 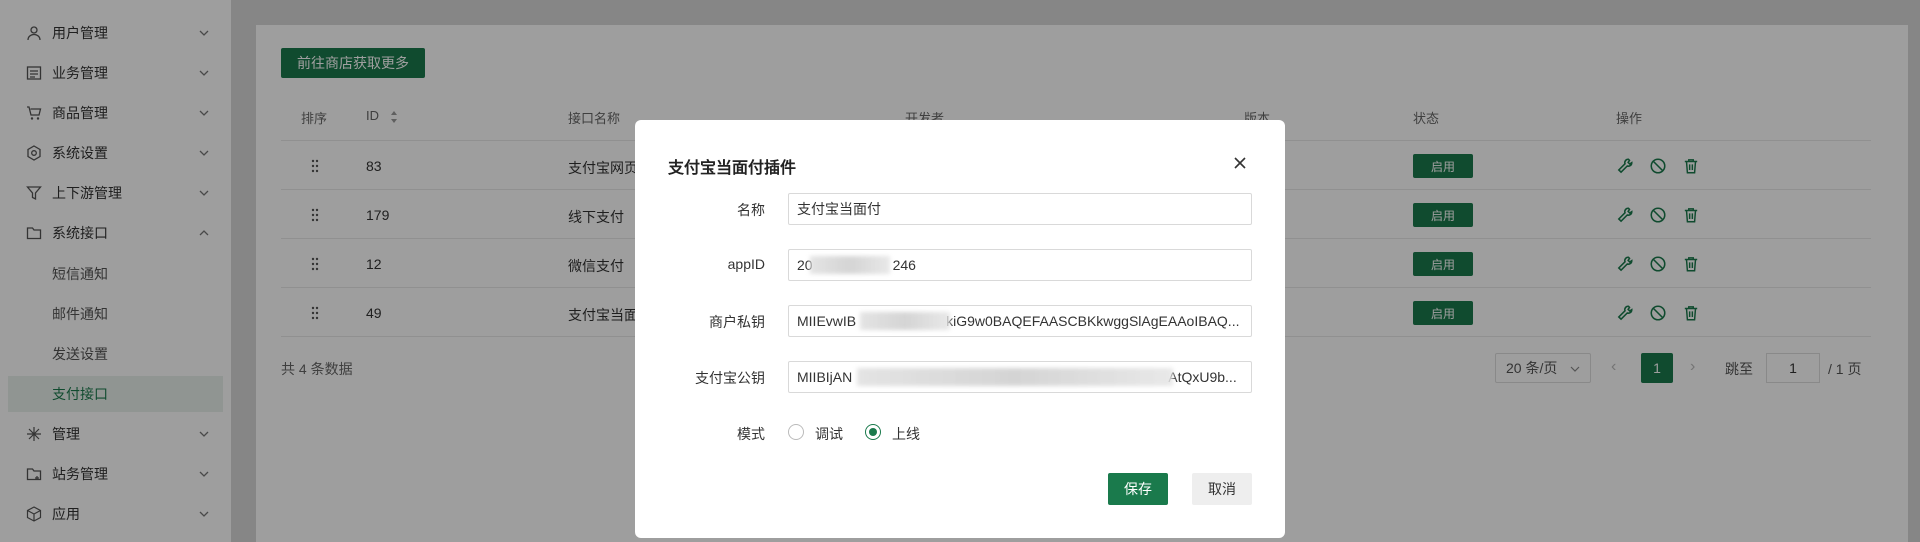 What do you see at coordinates (904, 265) in the screenshot?
I see `appid-value-end: 246` at bounding box center [904, 265].